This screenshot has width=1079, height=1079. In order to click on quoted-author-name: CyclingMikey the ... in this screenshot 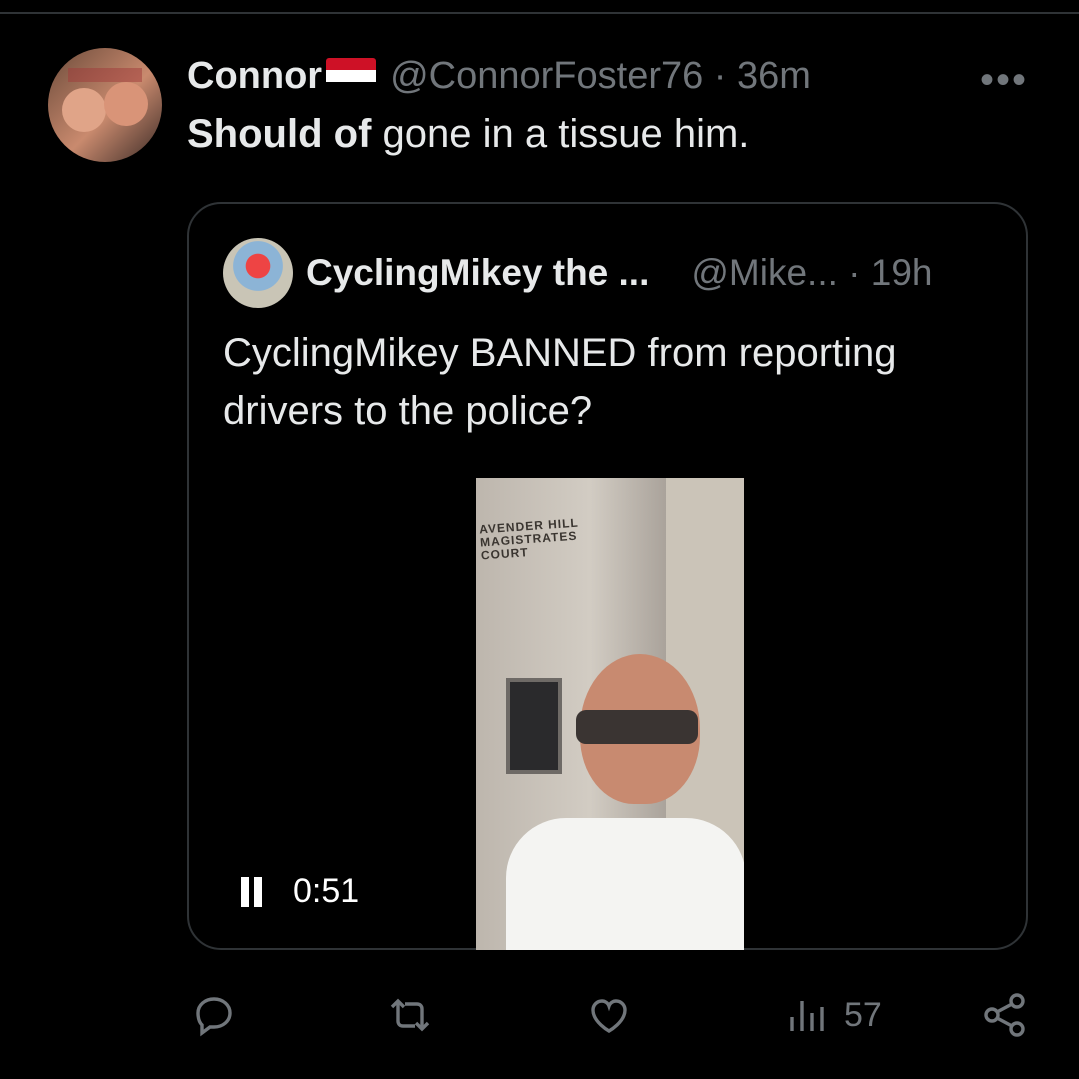, I will do `click(477, 273)`.